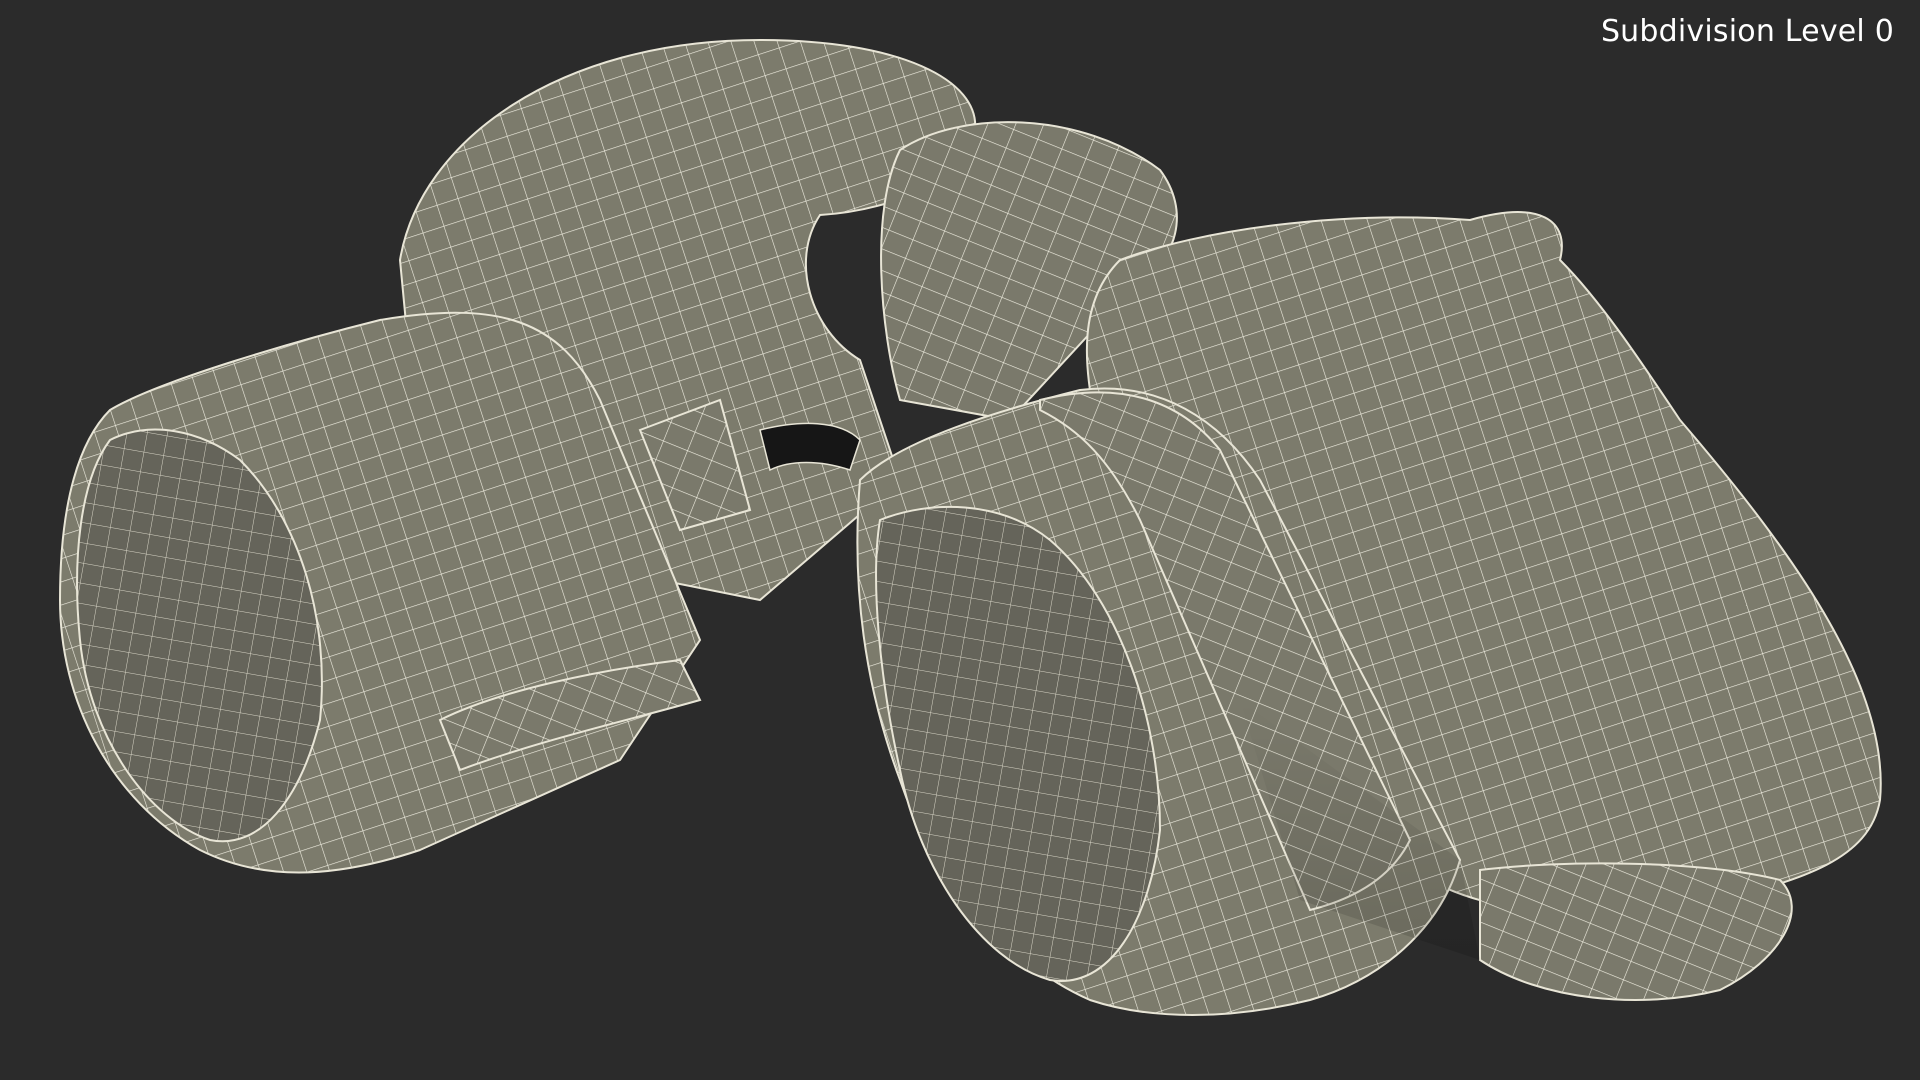 This screenshot has width=1920, height=1080. What do you see at coordinates (1747, 31) in the screenshot?
I see `subdivision-level-label: Subdivision Level 0` at bounding box center [1747, 31].